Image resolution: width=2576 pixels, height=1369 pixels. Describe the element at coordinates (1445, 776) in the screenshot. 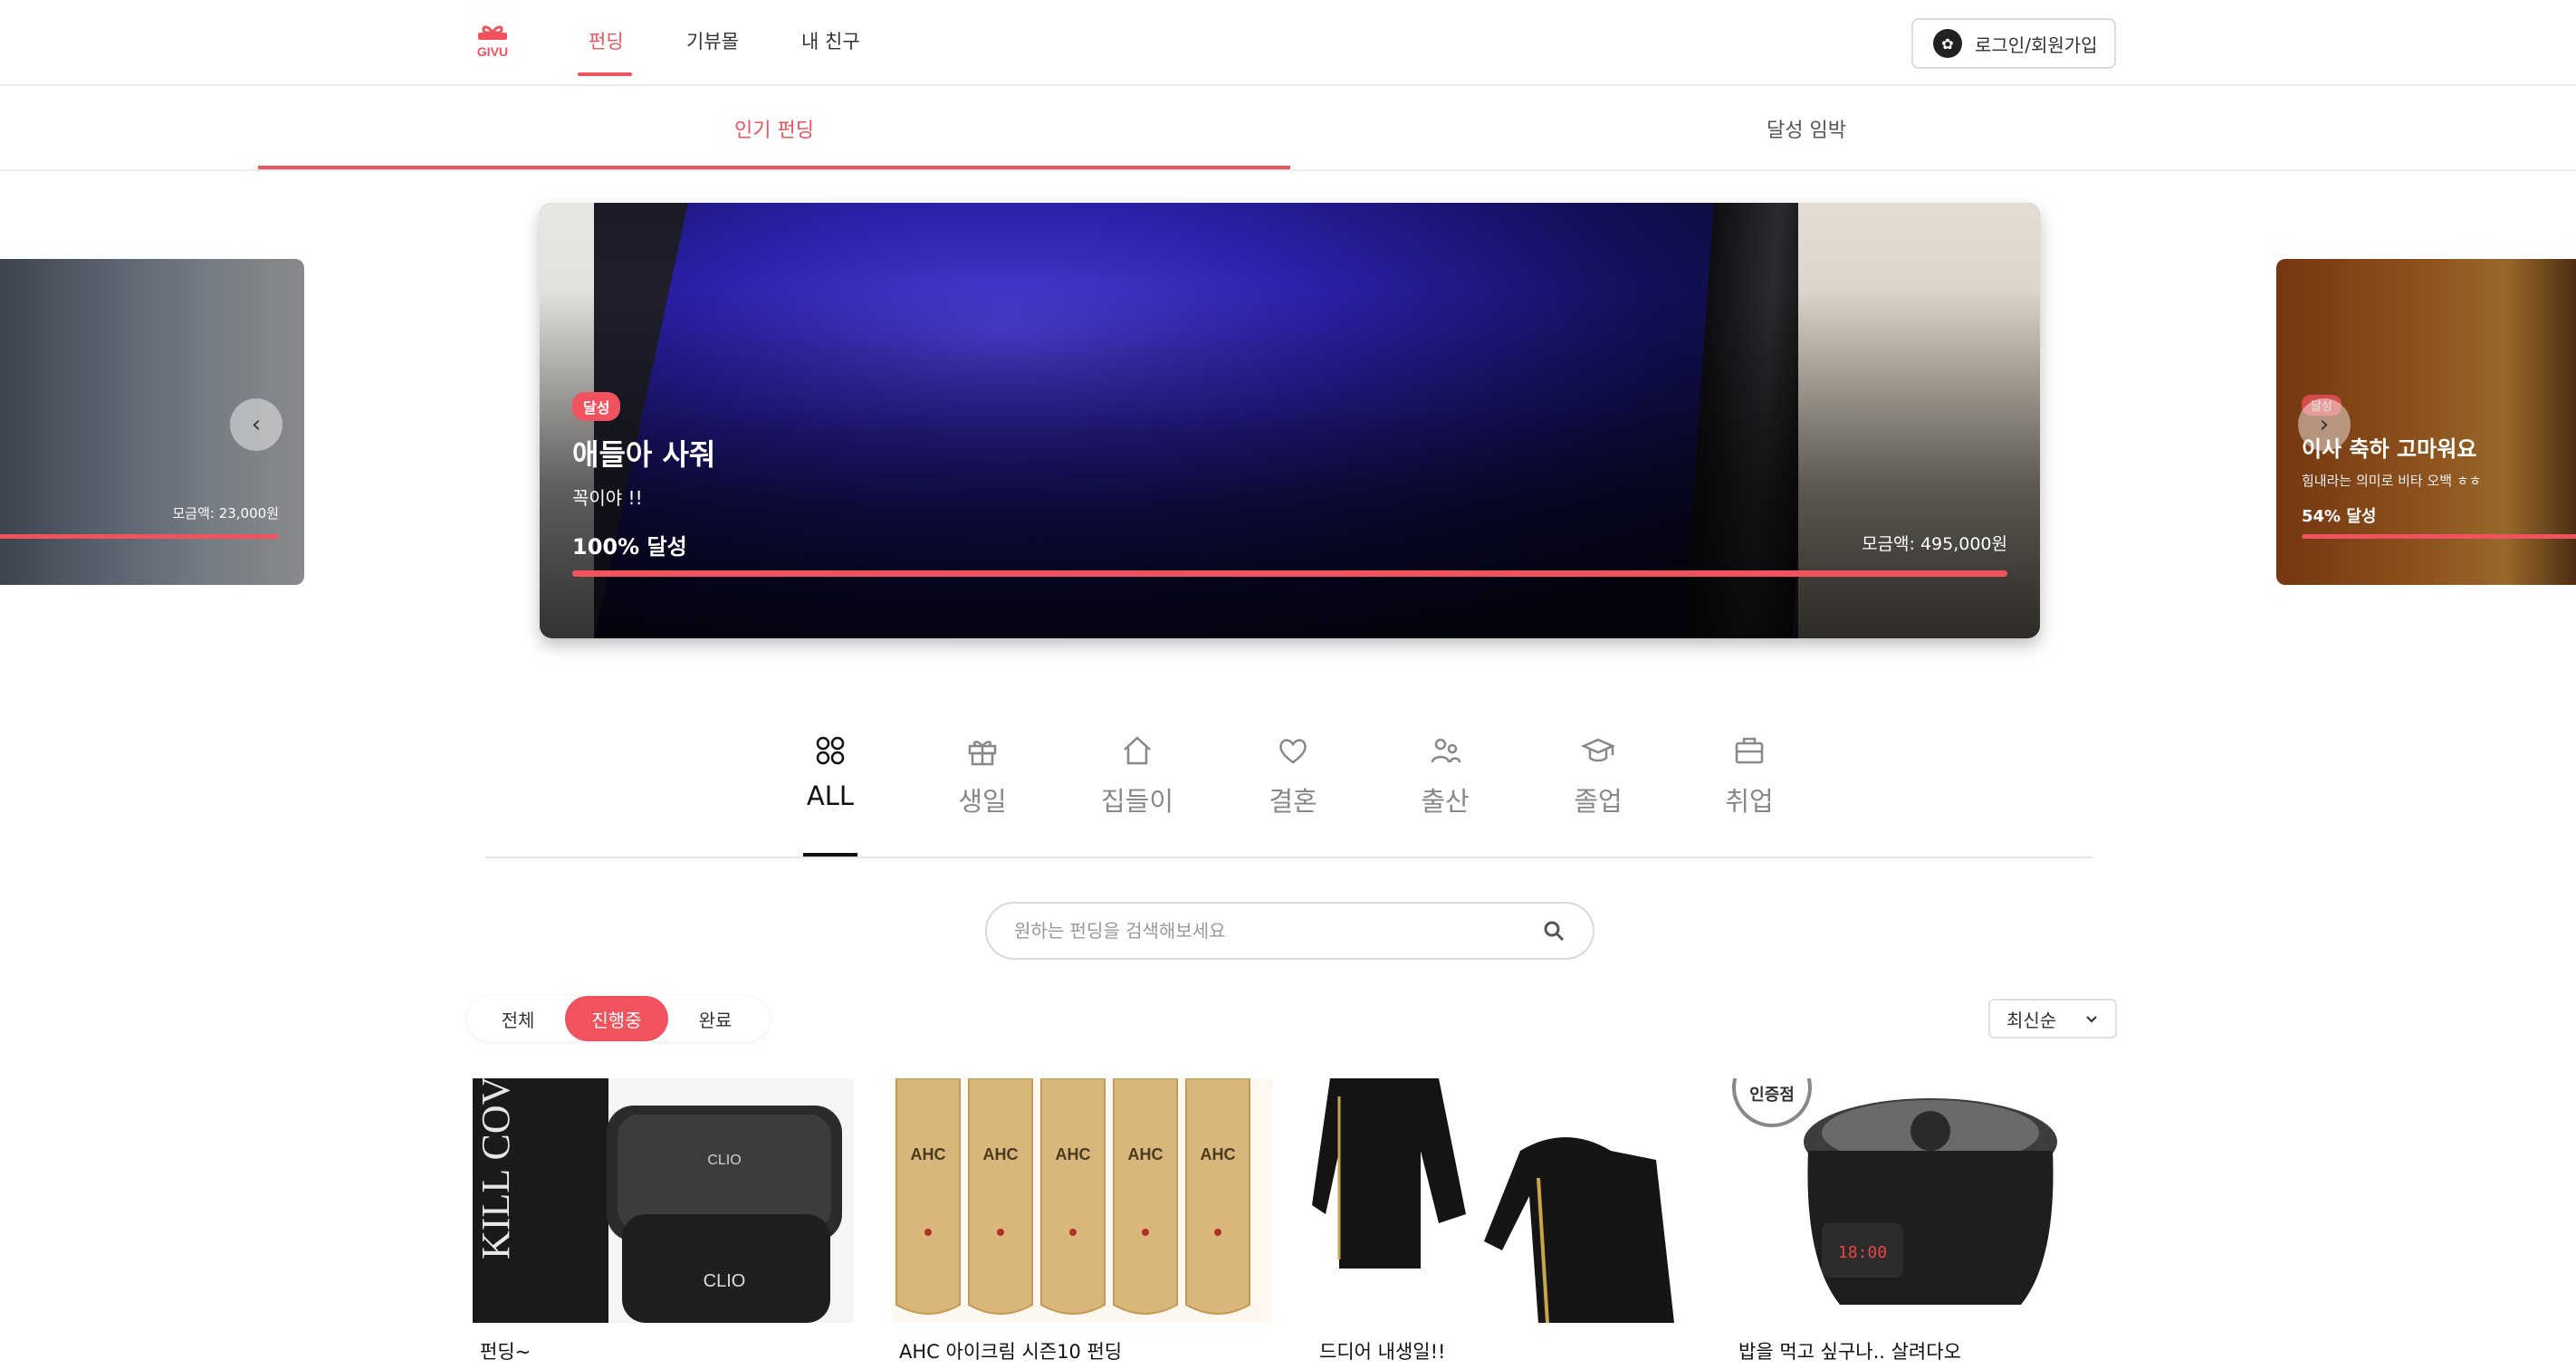

I see `category-childbirth: 출산` at that location.